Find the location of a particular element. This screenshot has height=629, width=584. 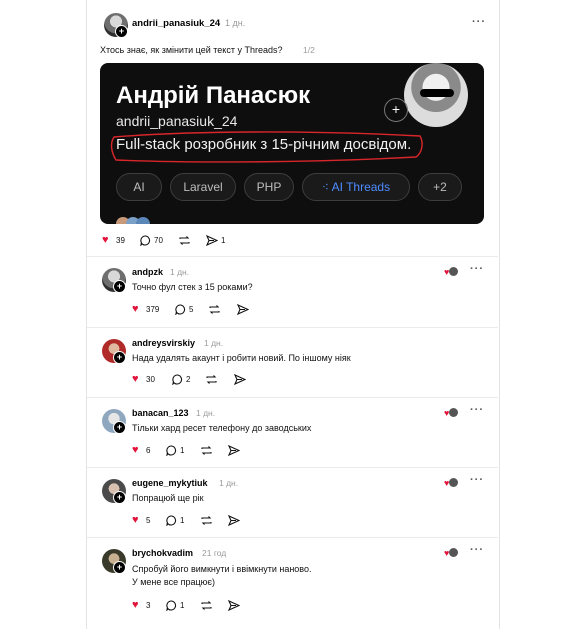

post-username: andrii_panasiuk_24 is located at coordinates (176, 23).